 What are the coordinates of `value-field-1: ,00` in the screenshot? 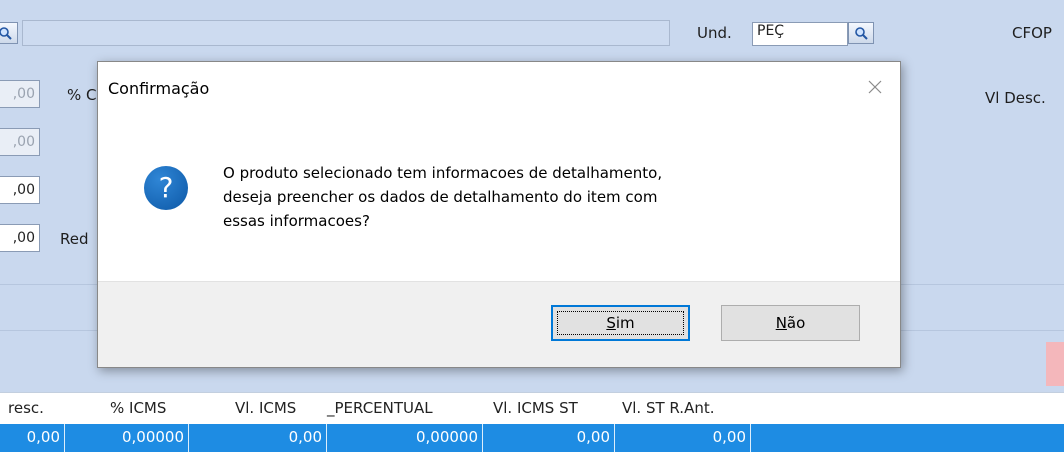 It's located at (20, 94).